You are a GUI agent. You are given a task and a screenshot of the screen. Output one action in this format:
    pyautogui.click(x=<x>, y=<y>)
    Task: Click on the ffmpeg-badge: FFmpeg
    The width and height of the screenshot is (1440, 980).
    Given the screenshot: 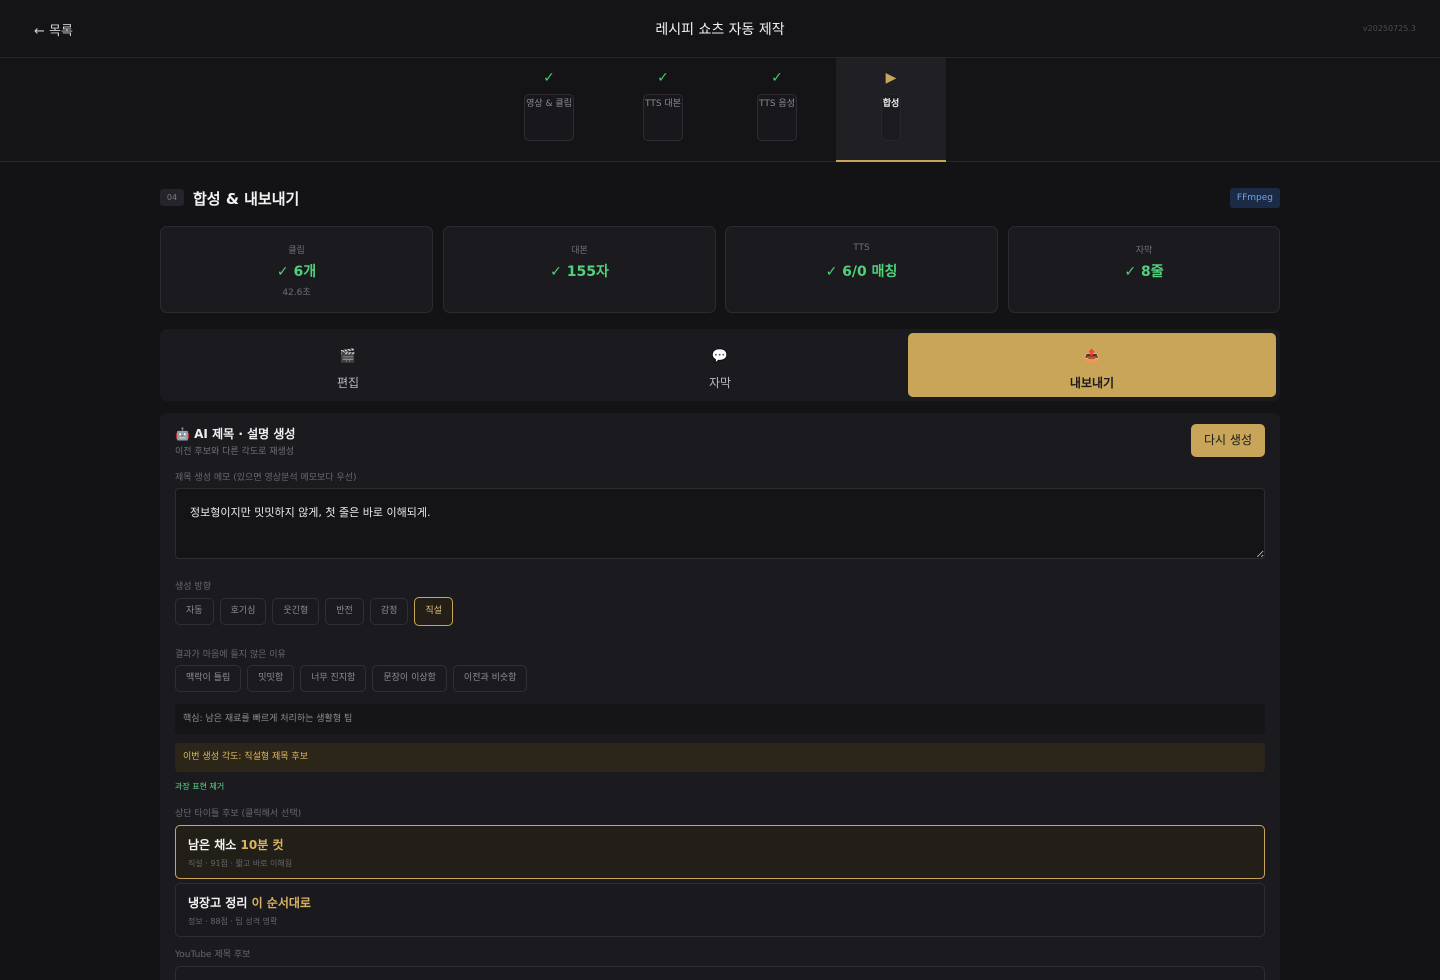 What is the action you would take?
    pyautogui.click(x=1254, y=198)
    